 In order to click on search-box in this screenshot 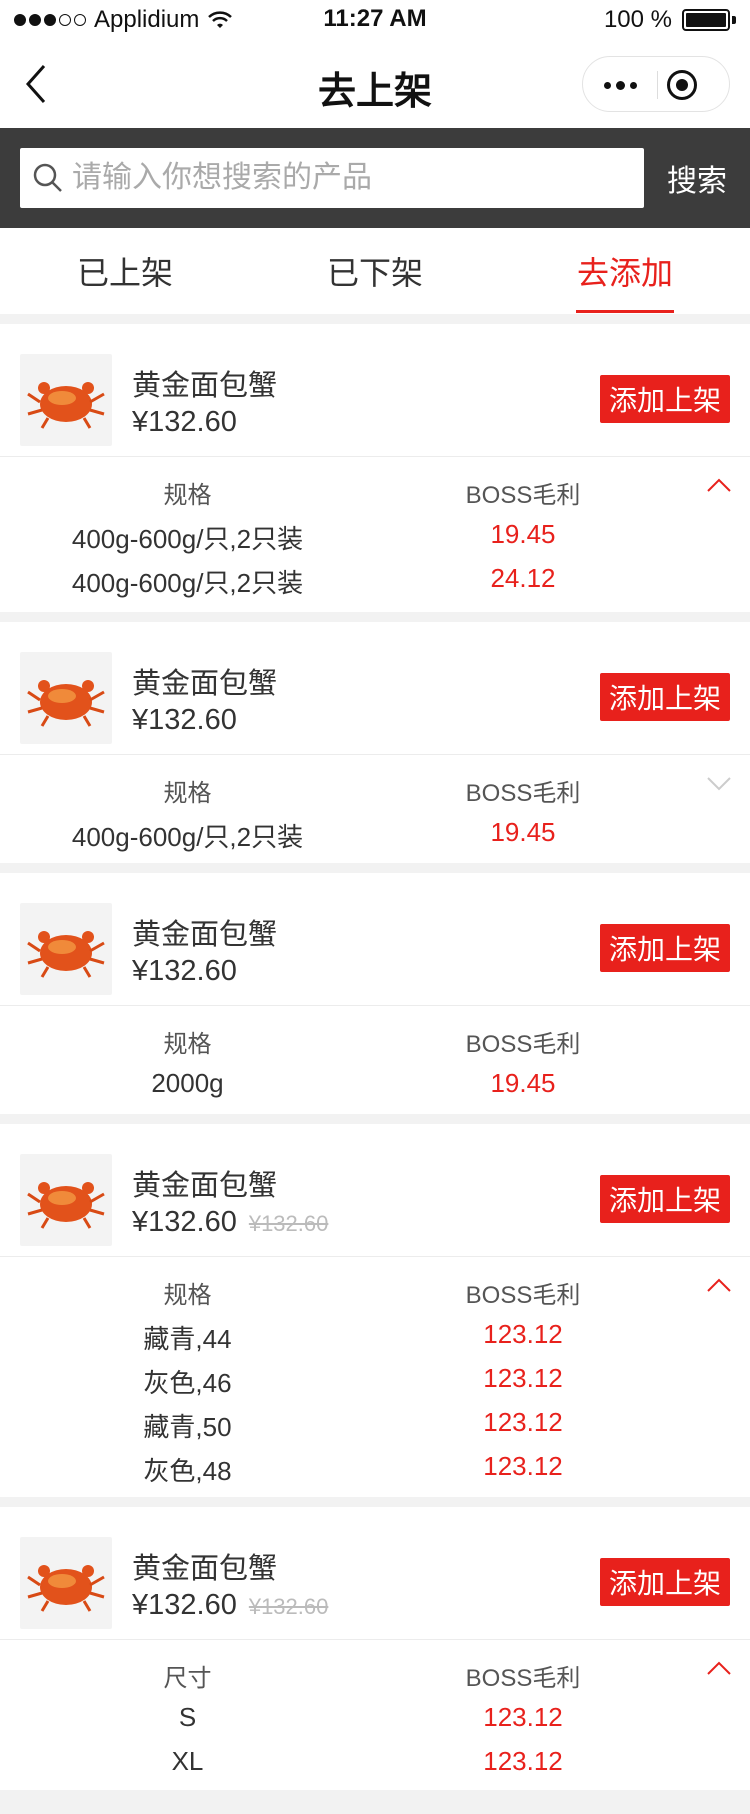, I will do `click(332, 178)`.